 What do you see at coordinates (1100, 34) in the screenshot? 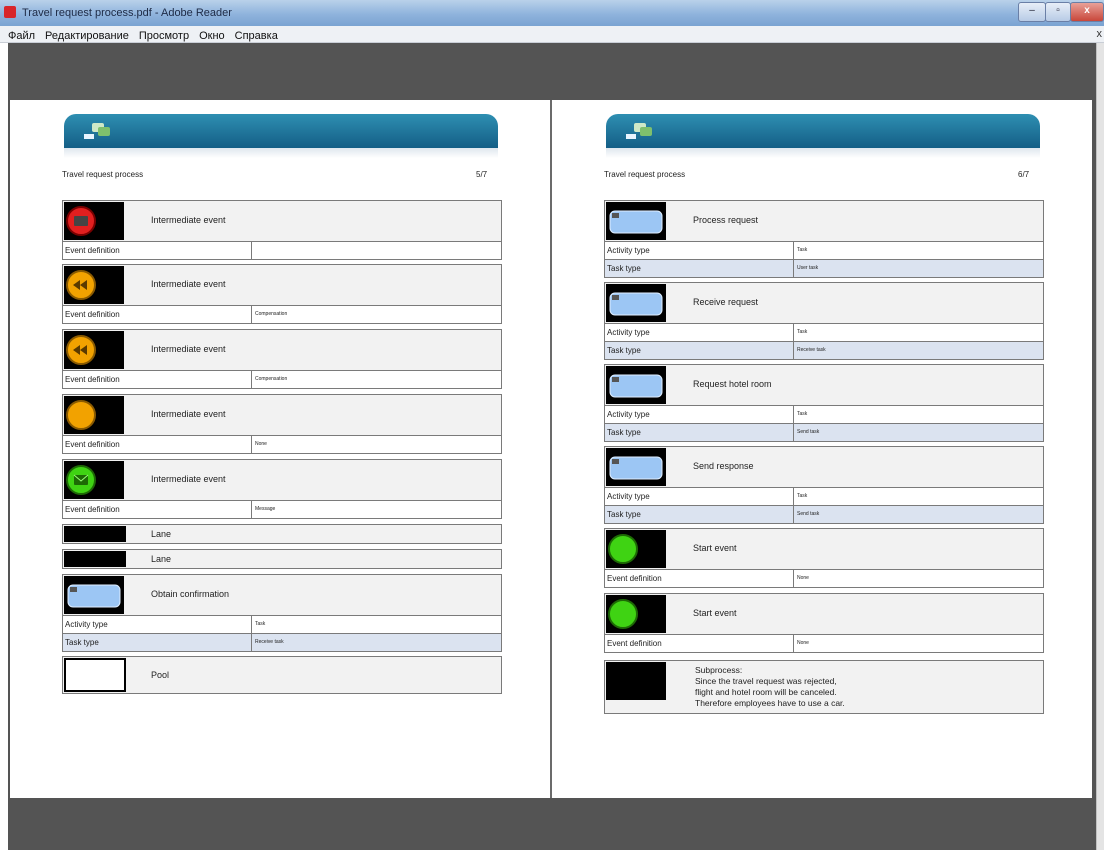
I see `document-close-button: x` at bounding box center [1100, 34].